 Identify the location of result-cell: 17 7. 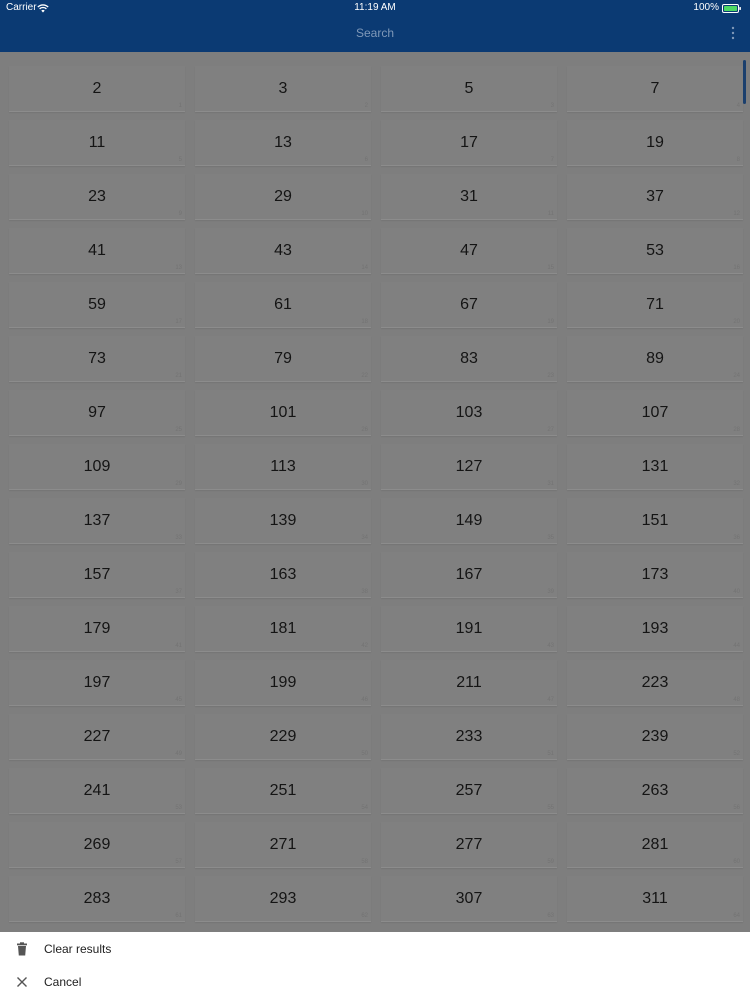
(469, 143).